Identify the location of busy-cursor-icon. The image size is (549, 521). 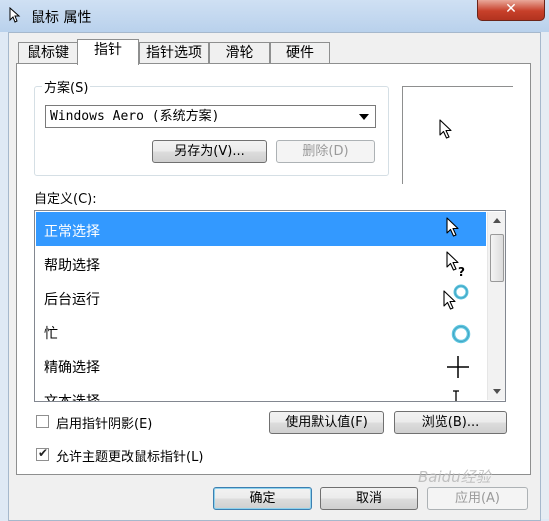
(461, 334).